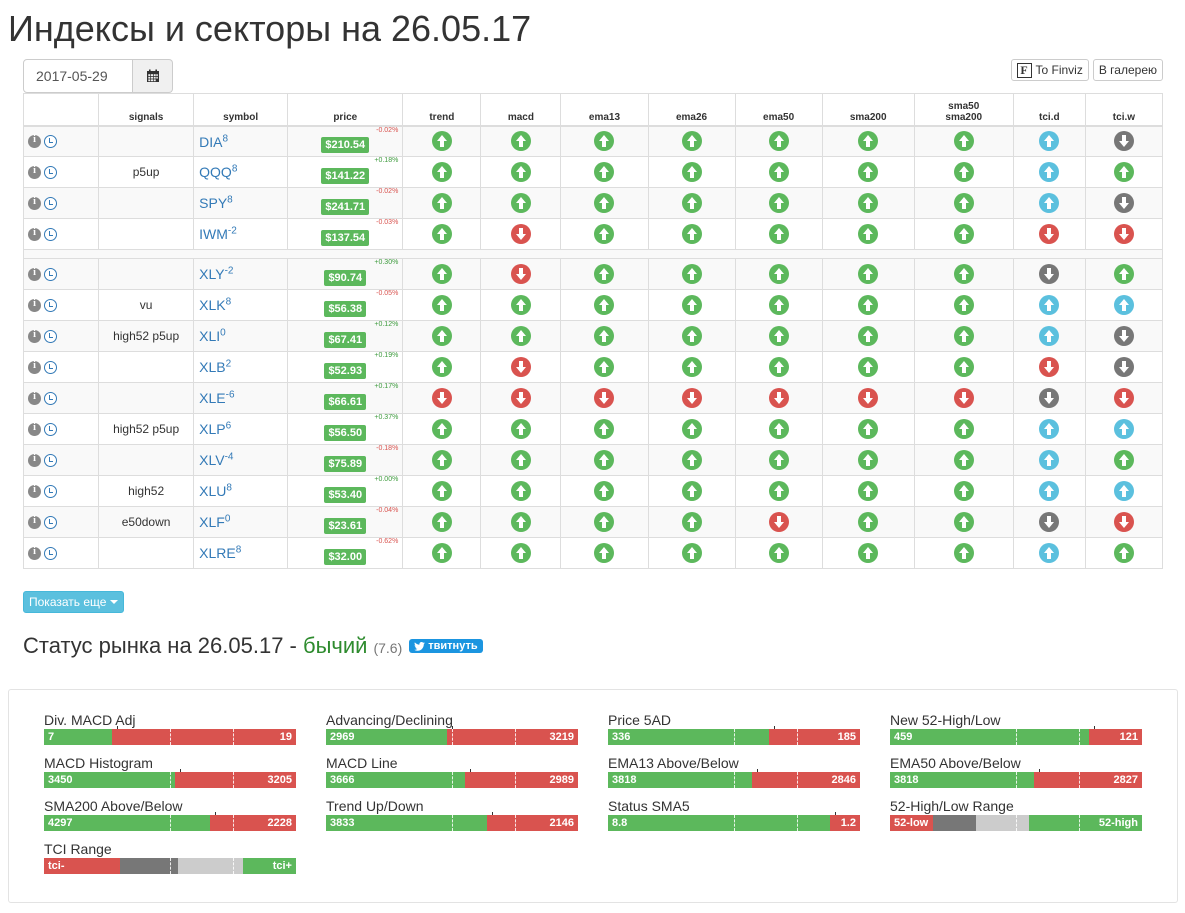  Describe the element at coordinates (1016, 823) in the screenshot. I see `progress-bar: 52-low 52-high` at that location.